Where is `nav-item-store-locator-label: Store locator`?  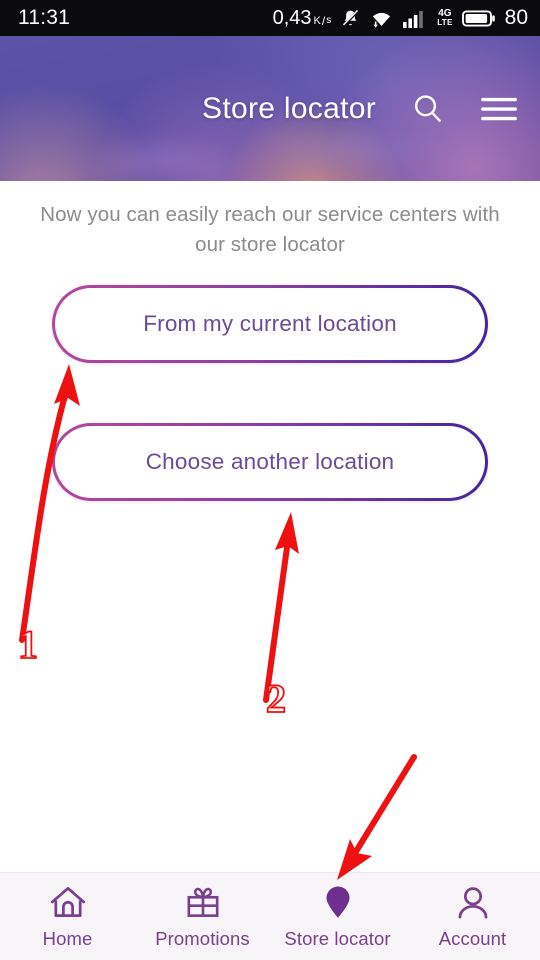 nav-item-store-locator-label: Store locator is located at coordinates (337, 938).